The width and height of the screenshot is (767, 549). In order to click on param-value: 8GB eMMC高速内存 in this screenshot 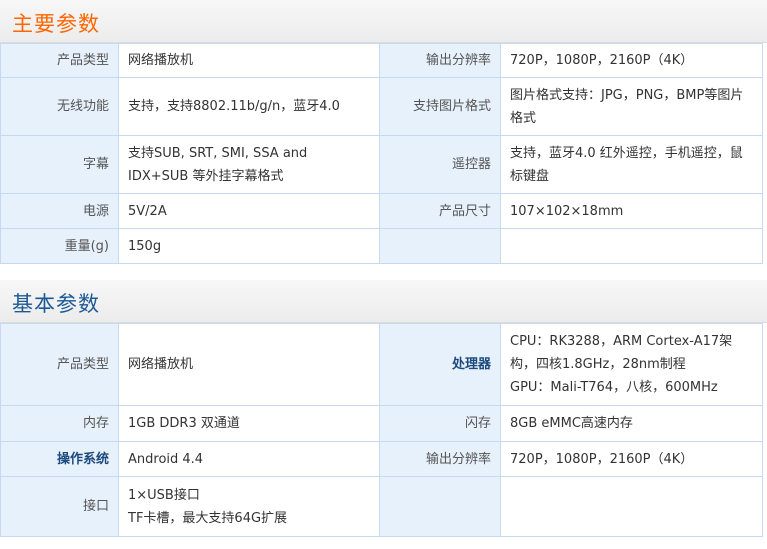, I will do `click(631, 423)`.